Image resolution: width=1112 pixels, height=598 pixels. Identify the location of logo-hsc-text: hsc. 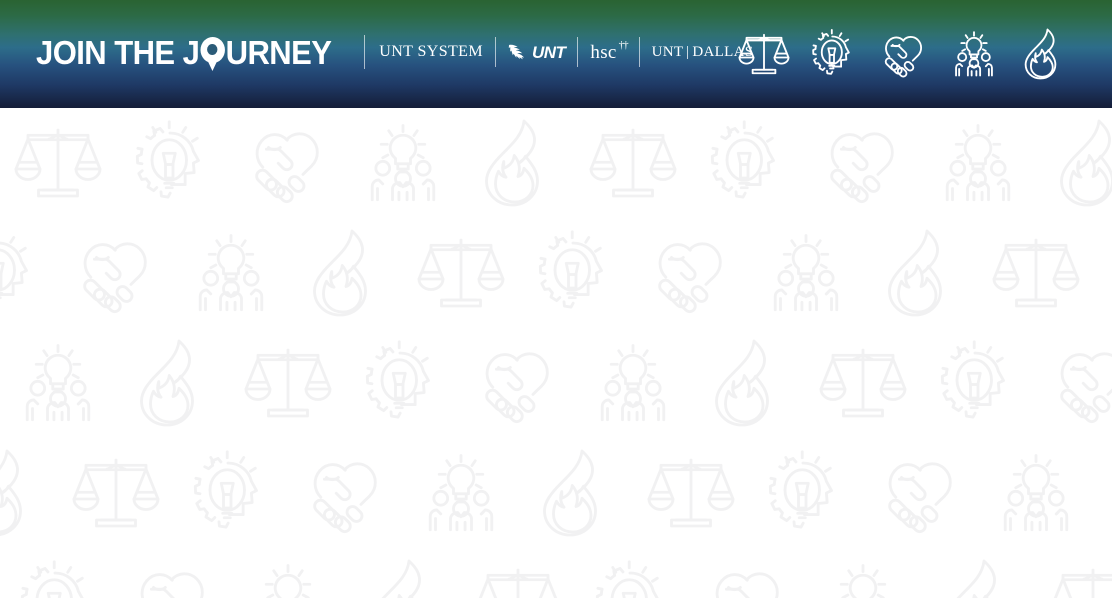
(603, 52).